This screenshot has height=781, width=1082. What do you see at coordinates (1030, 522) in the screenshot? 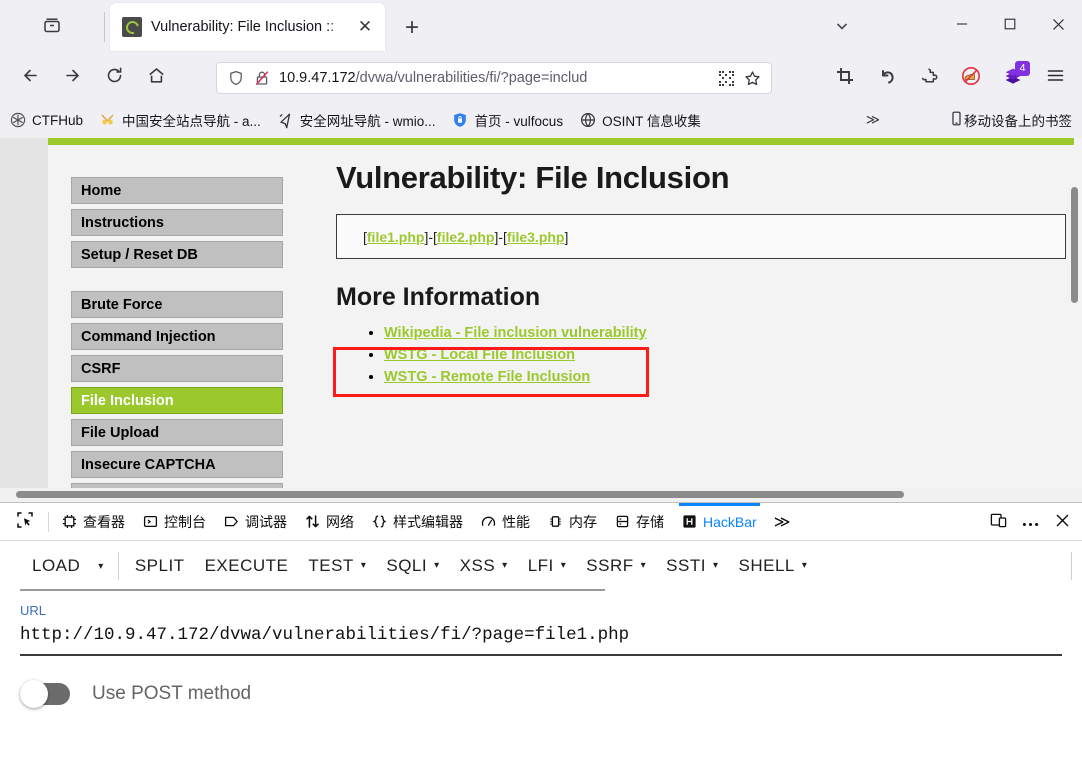
I see `devtools-options-button` at bounding box center [1030, 522].